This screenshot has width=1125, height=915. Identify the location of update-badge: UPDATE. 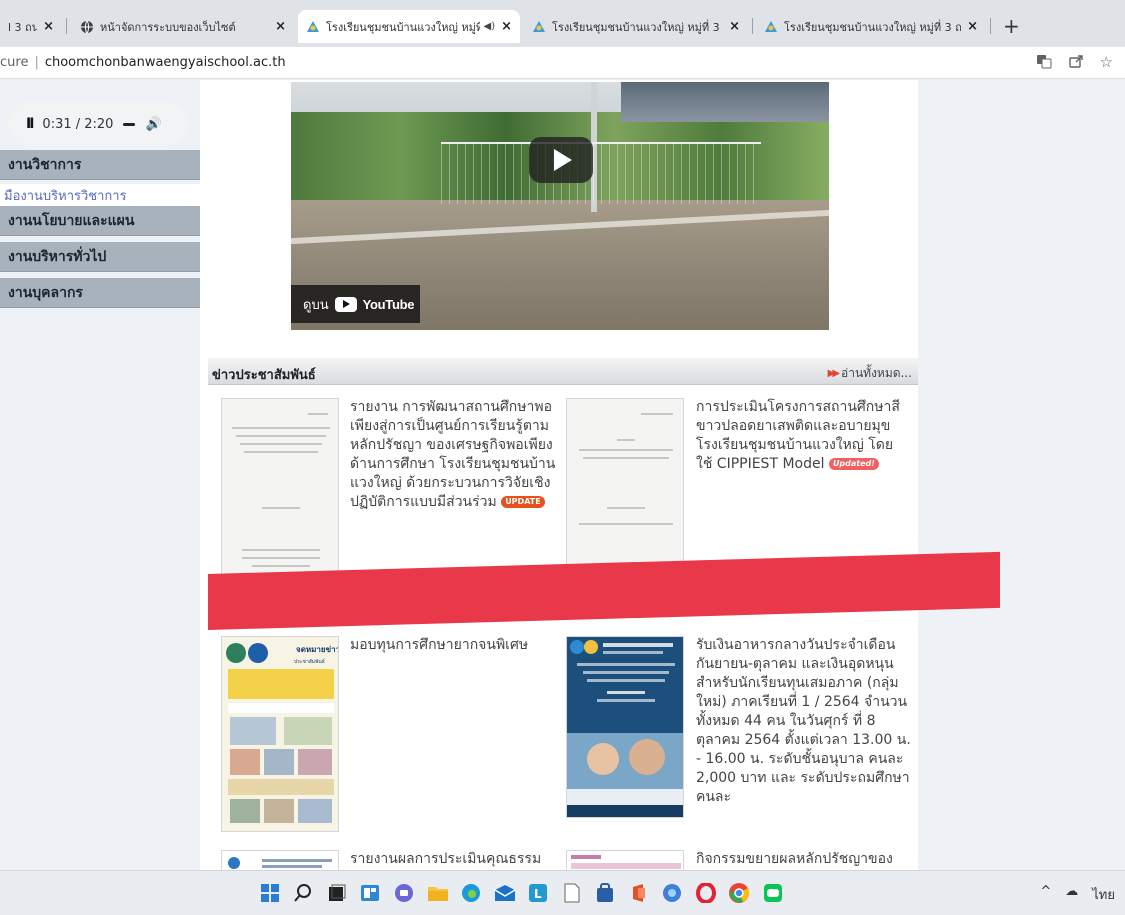
(523, 502).